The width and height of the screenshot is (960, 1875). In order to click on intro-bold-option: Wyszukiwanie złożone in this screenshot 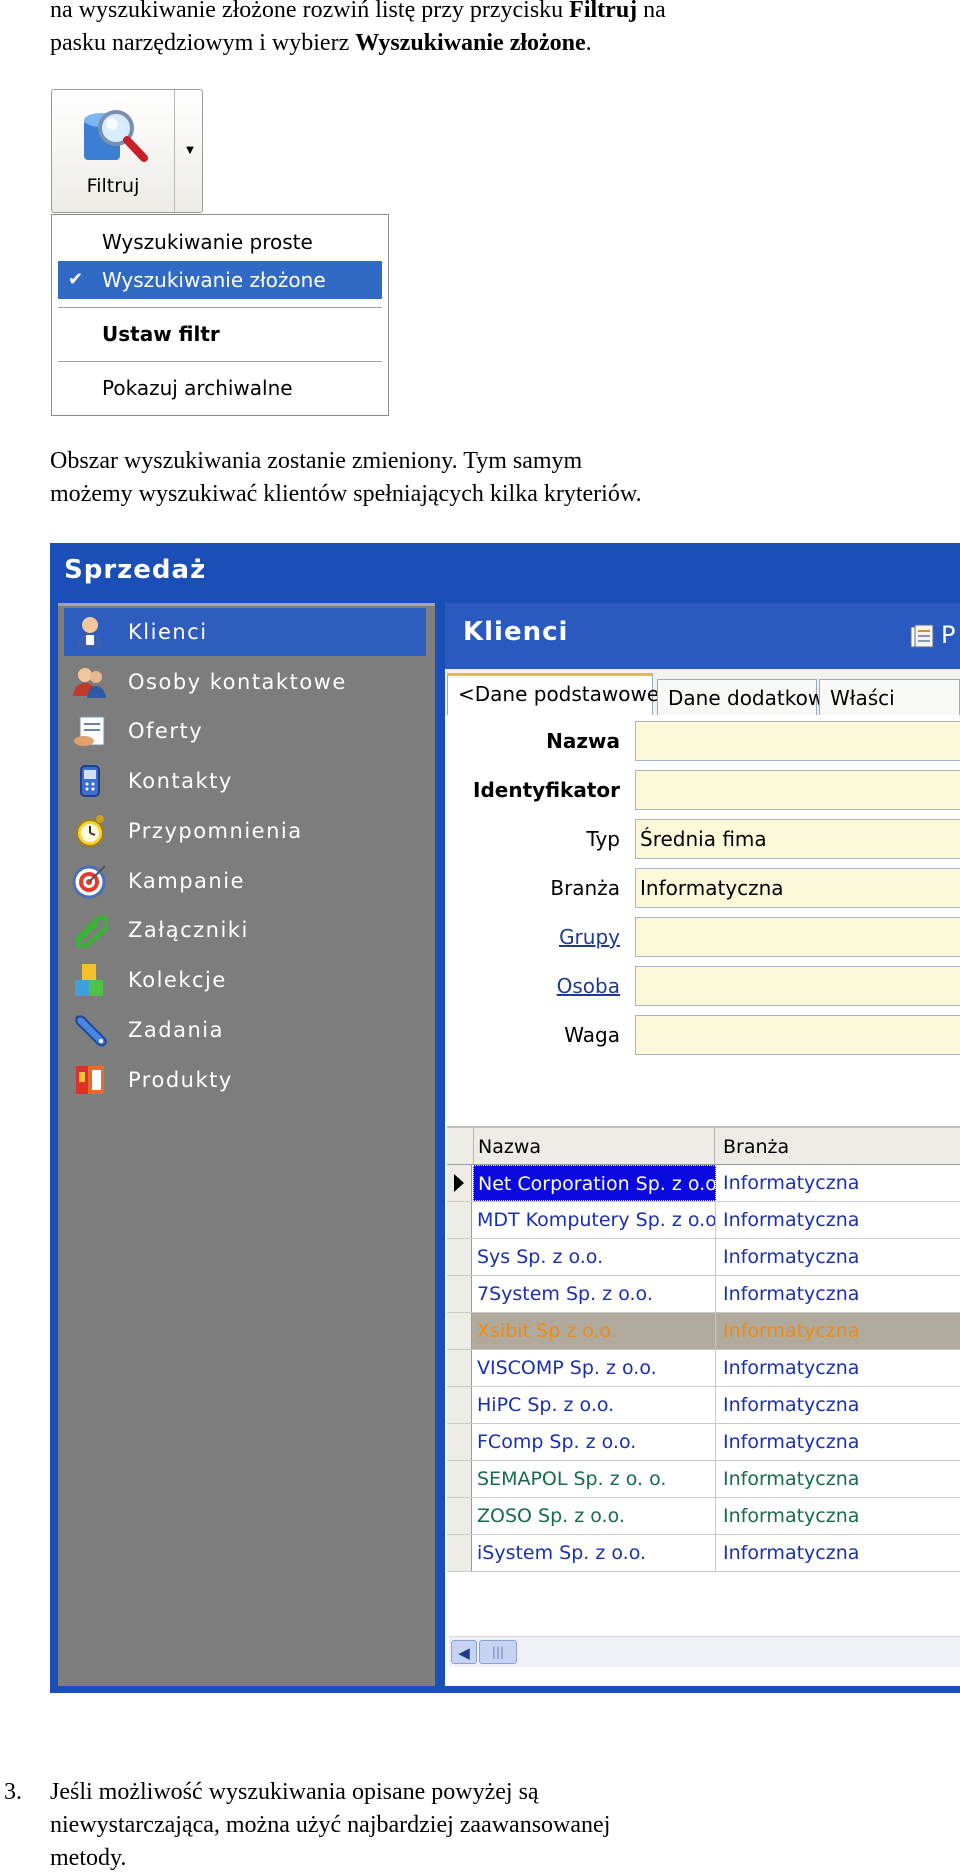, I will do `click(470, 43)`.